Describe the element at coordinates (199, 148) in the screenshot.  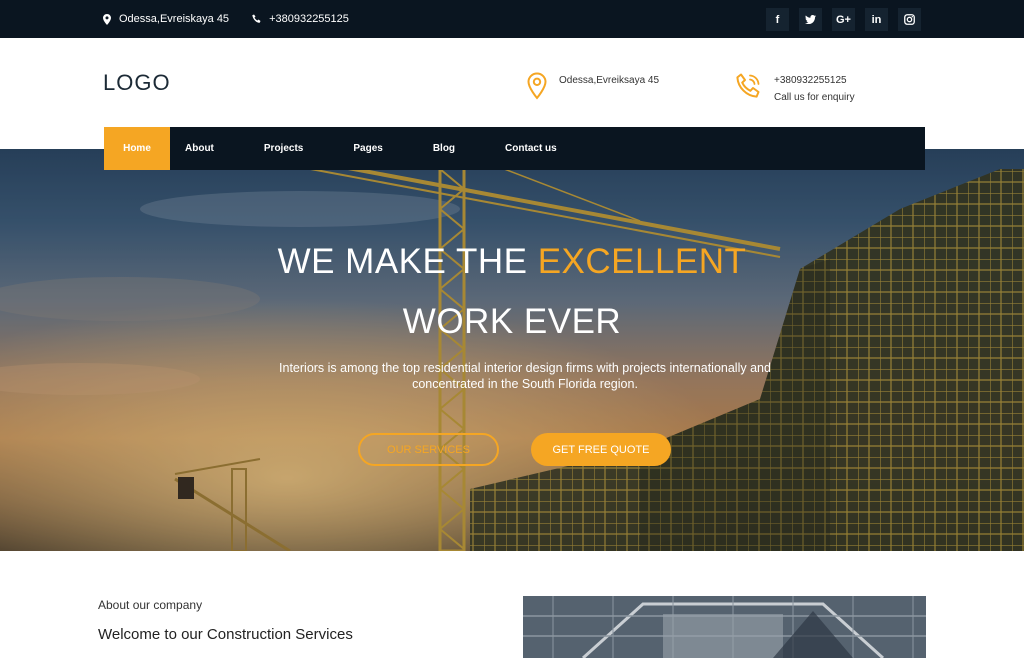
I see `nav-item-about: About` at that location.